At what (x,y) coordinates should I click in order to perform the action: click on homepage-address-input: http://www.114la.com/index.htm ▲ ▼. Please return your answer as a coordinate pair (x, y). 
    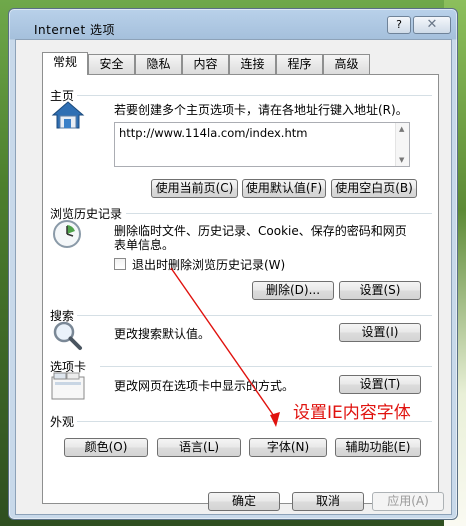
    Looking at the image, I should click on (262, 144).